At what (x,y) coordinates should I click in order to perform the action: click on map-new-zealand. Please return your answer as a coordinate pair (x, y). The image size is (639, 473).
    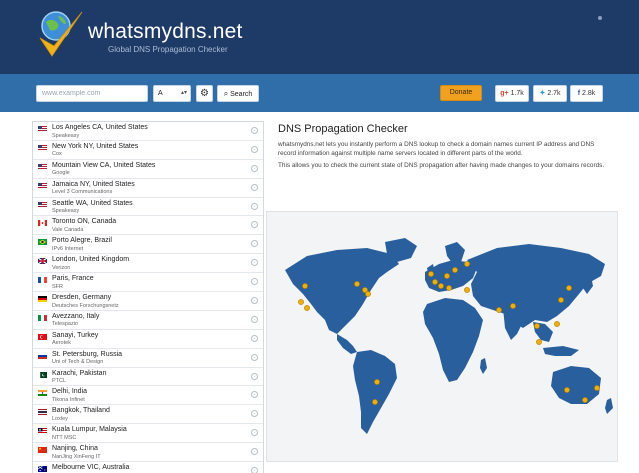
    Looking at the image, I should click on (609, 406).